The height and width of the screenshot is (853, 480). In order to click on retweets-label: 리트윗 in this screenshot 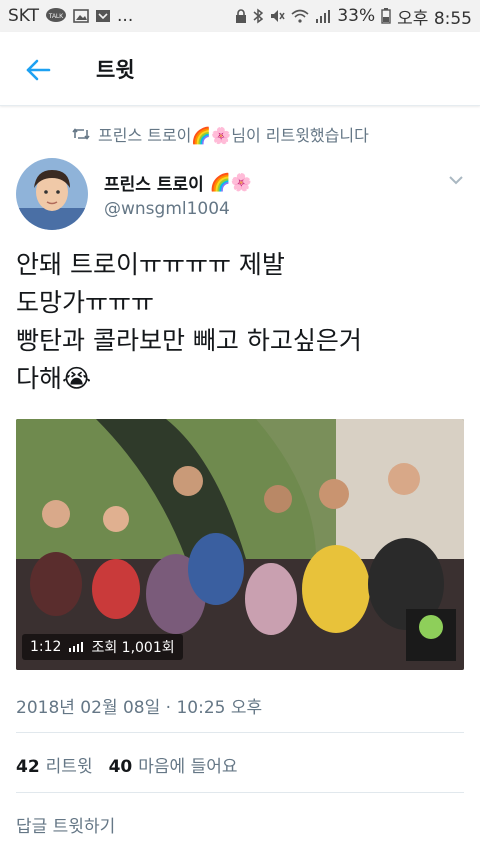, I will do `click(69, 767)`.